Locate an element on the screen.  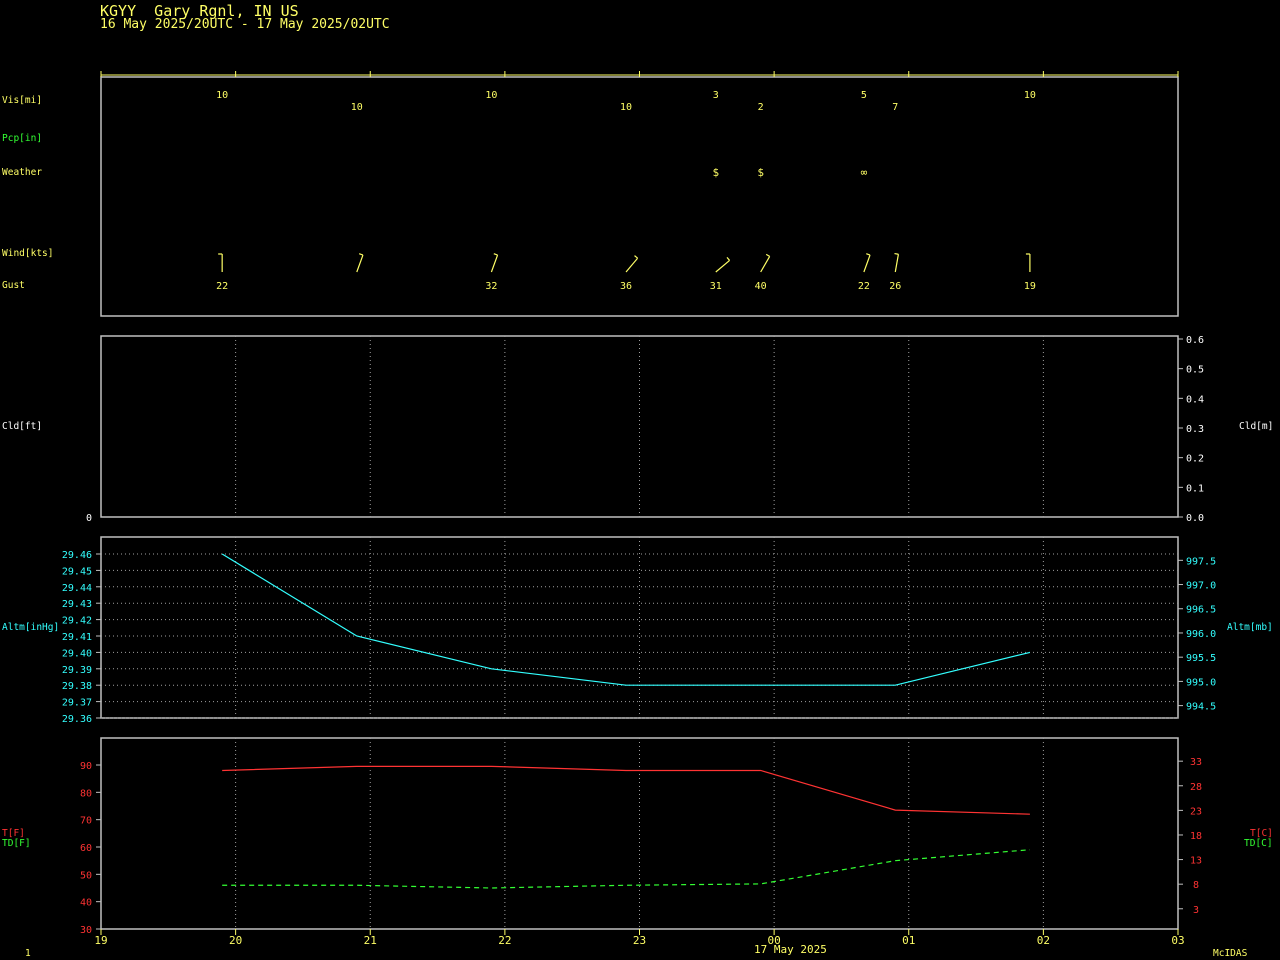
time-tick-label: 03 is located at coordinates (1177, 940).